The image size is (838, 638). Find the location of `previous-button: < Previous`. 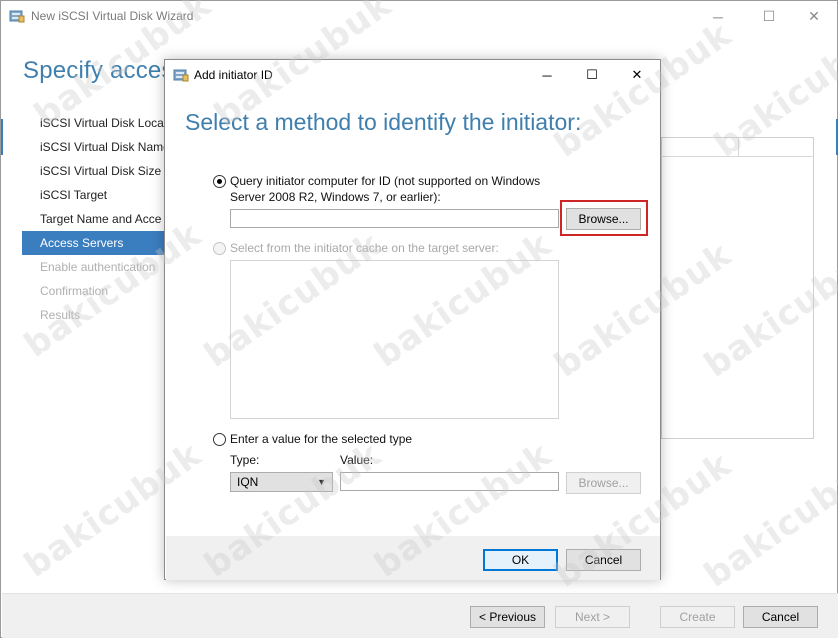

previous-button: < Previous is located at coordinates (507, 617).